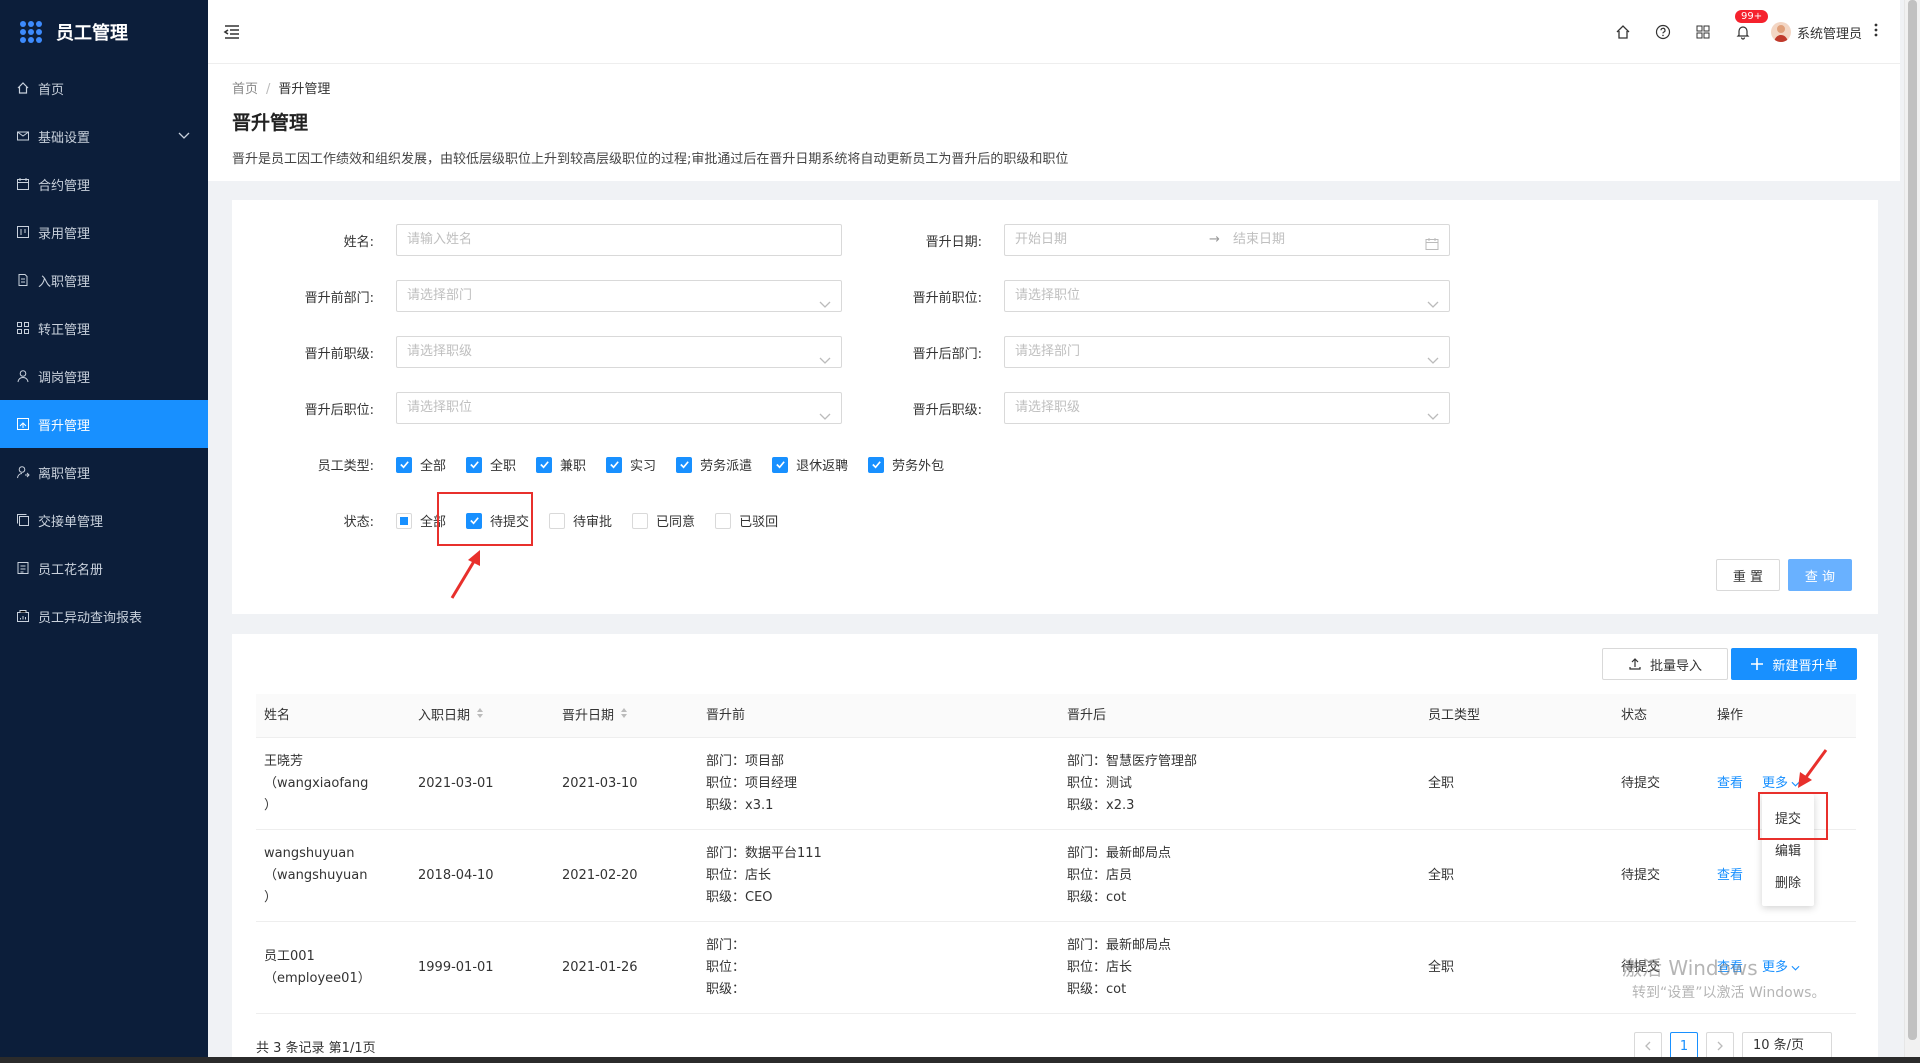 This screenshot has height=1063, width=1920. What do you see at coordinates (456, 967) in the screenshot?
I see `hire-date-cell: 1999-01-01` at bounding box center [456, 967].